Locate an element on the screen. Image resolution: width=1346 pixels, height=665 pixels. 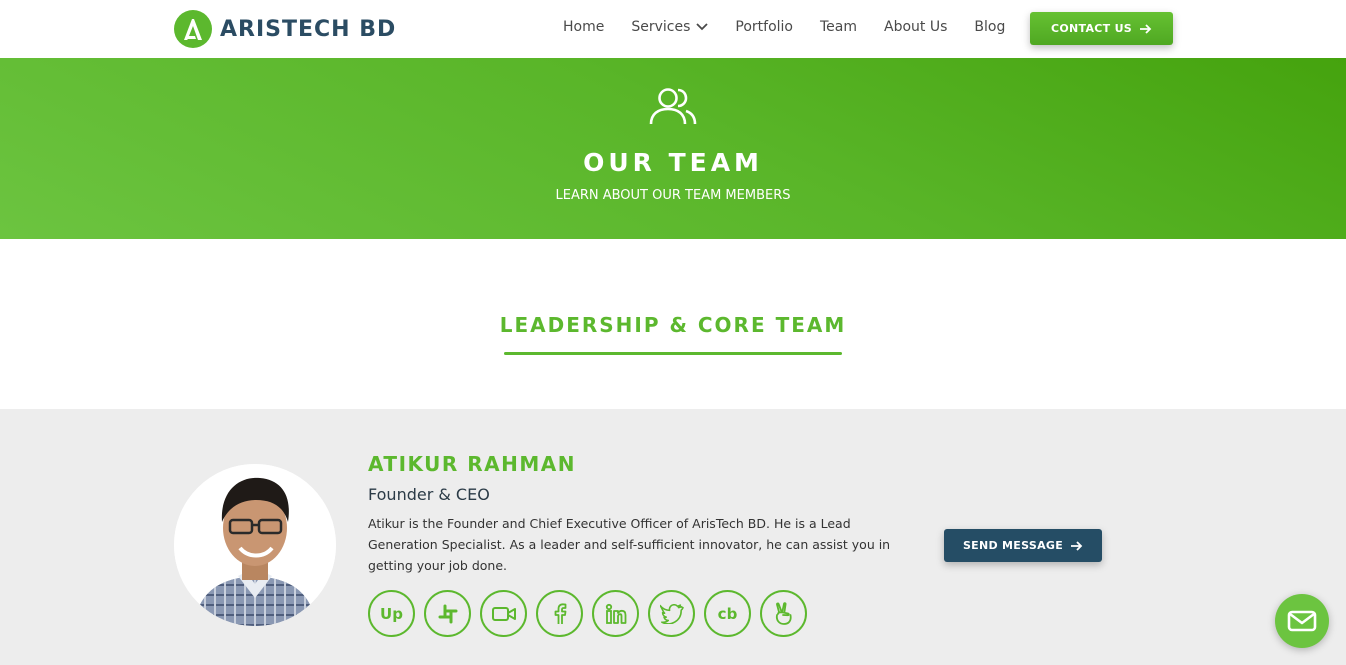
slack-icon is located at coordinates (447, 613).